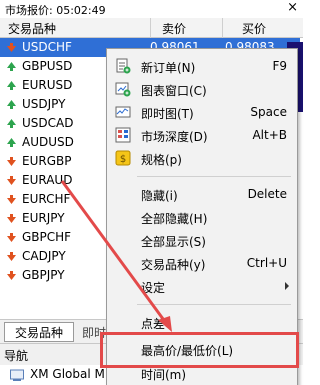 This screenshot has width=320, height=385. What do you see at coordinates (202, 194) in the screenshot?
I see `menu-item-hide: 隐藏(i) Delete` at bounding box center [202, 194].